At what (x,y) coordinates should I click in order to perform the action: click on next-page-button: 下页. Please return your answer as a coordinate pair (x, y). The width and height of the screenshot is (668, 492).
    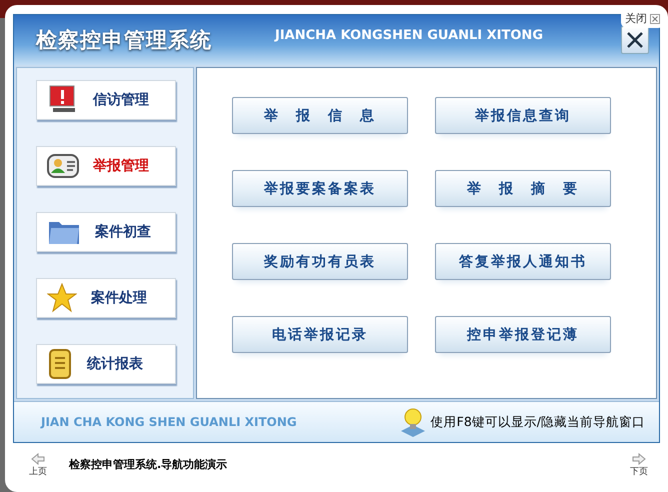
    Looking at the image, I should click on (639, 465).